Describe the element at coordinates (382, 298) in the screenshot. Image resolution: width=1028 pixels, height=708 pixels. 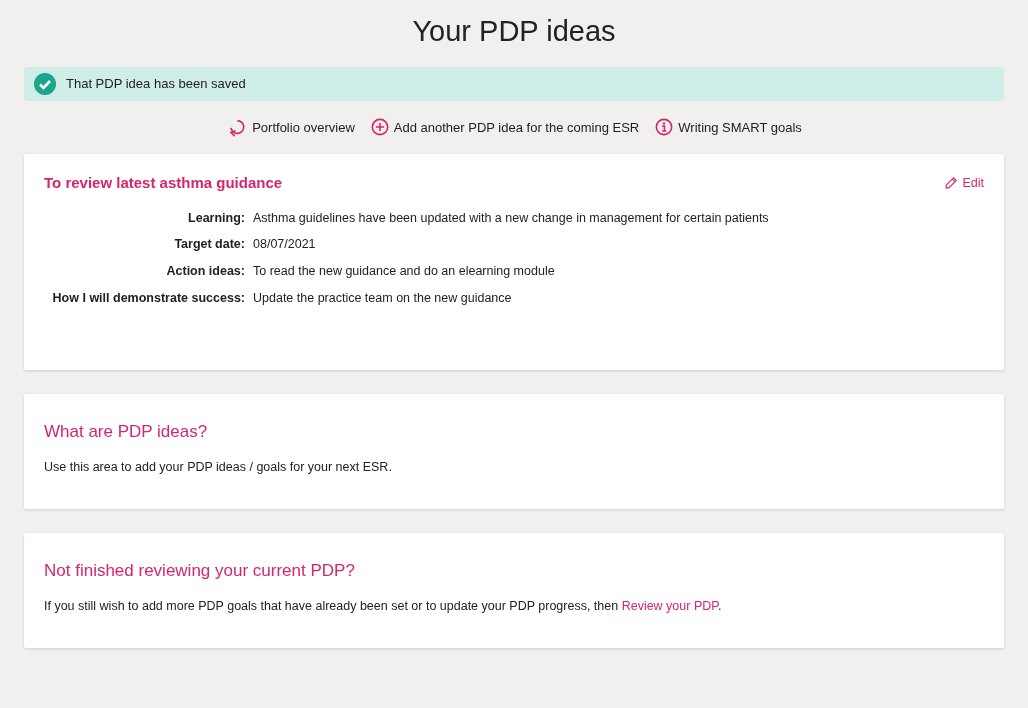
I see `field-value: Update the practice team on the new guidance` at that location.